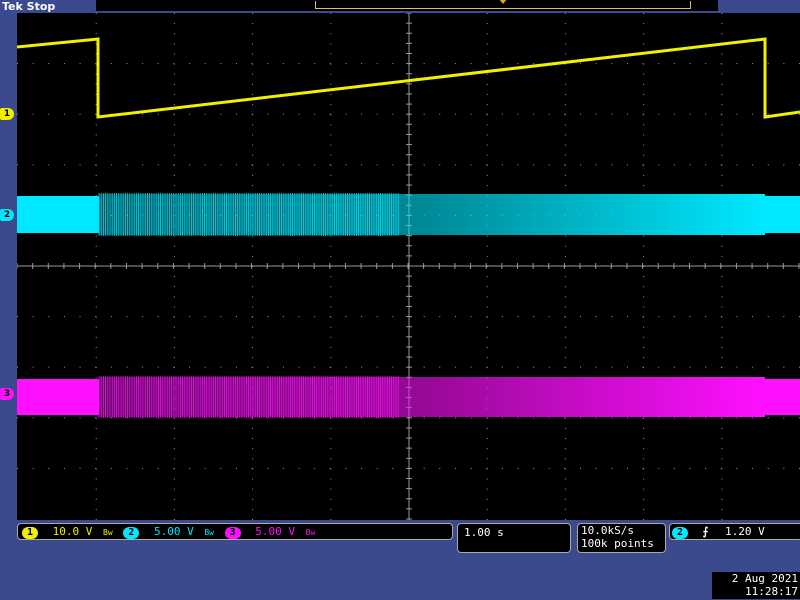  I want to click on ch1-scale: 10.0 V, so click(73, 531).